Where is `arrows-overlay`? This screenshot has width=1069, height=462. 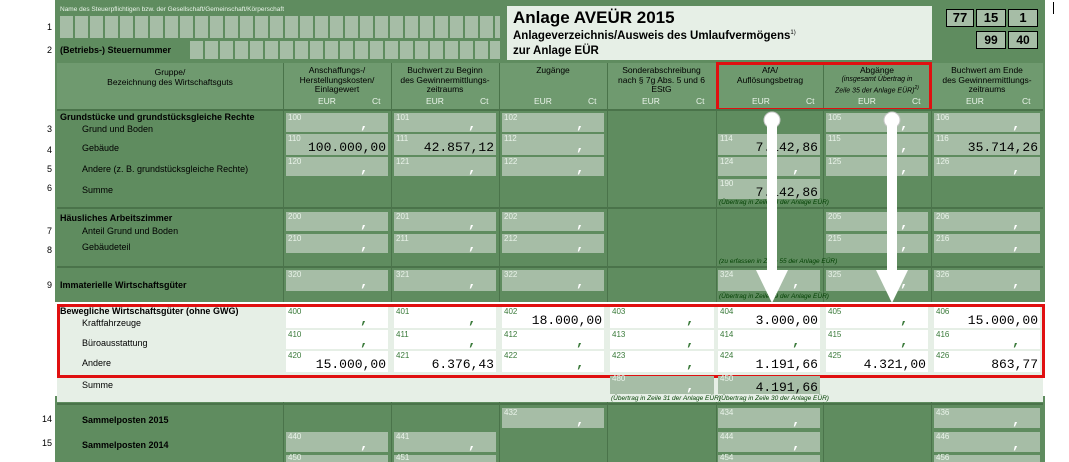 arrows-overlay is located at coordinates (832, 207).